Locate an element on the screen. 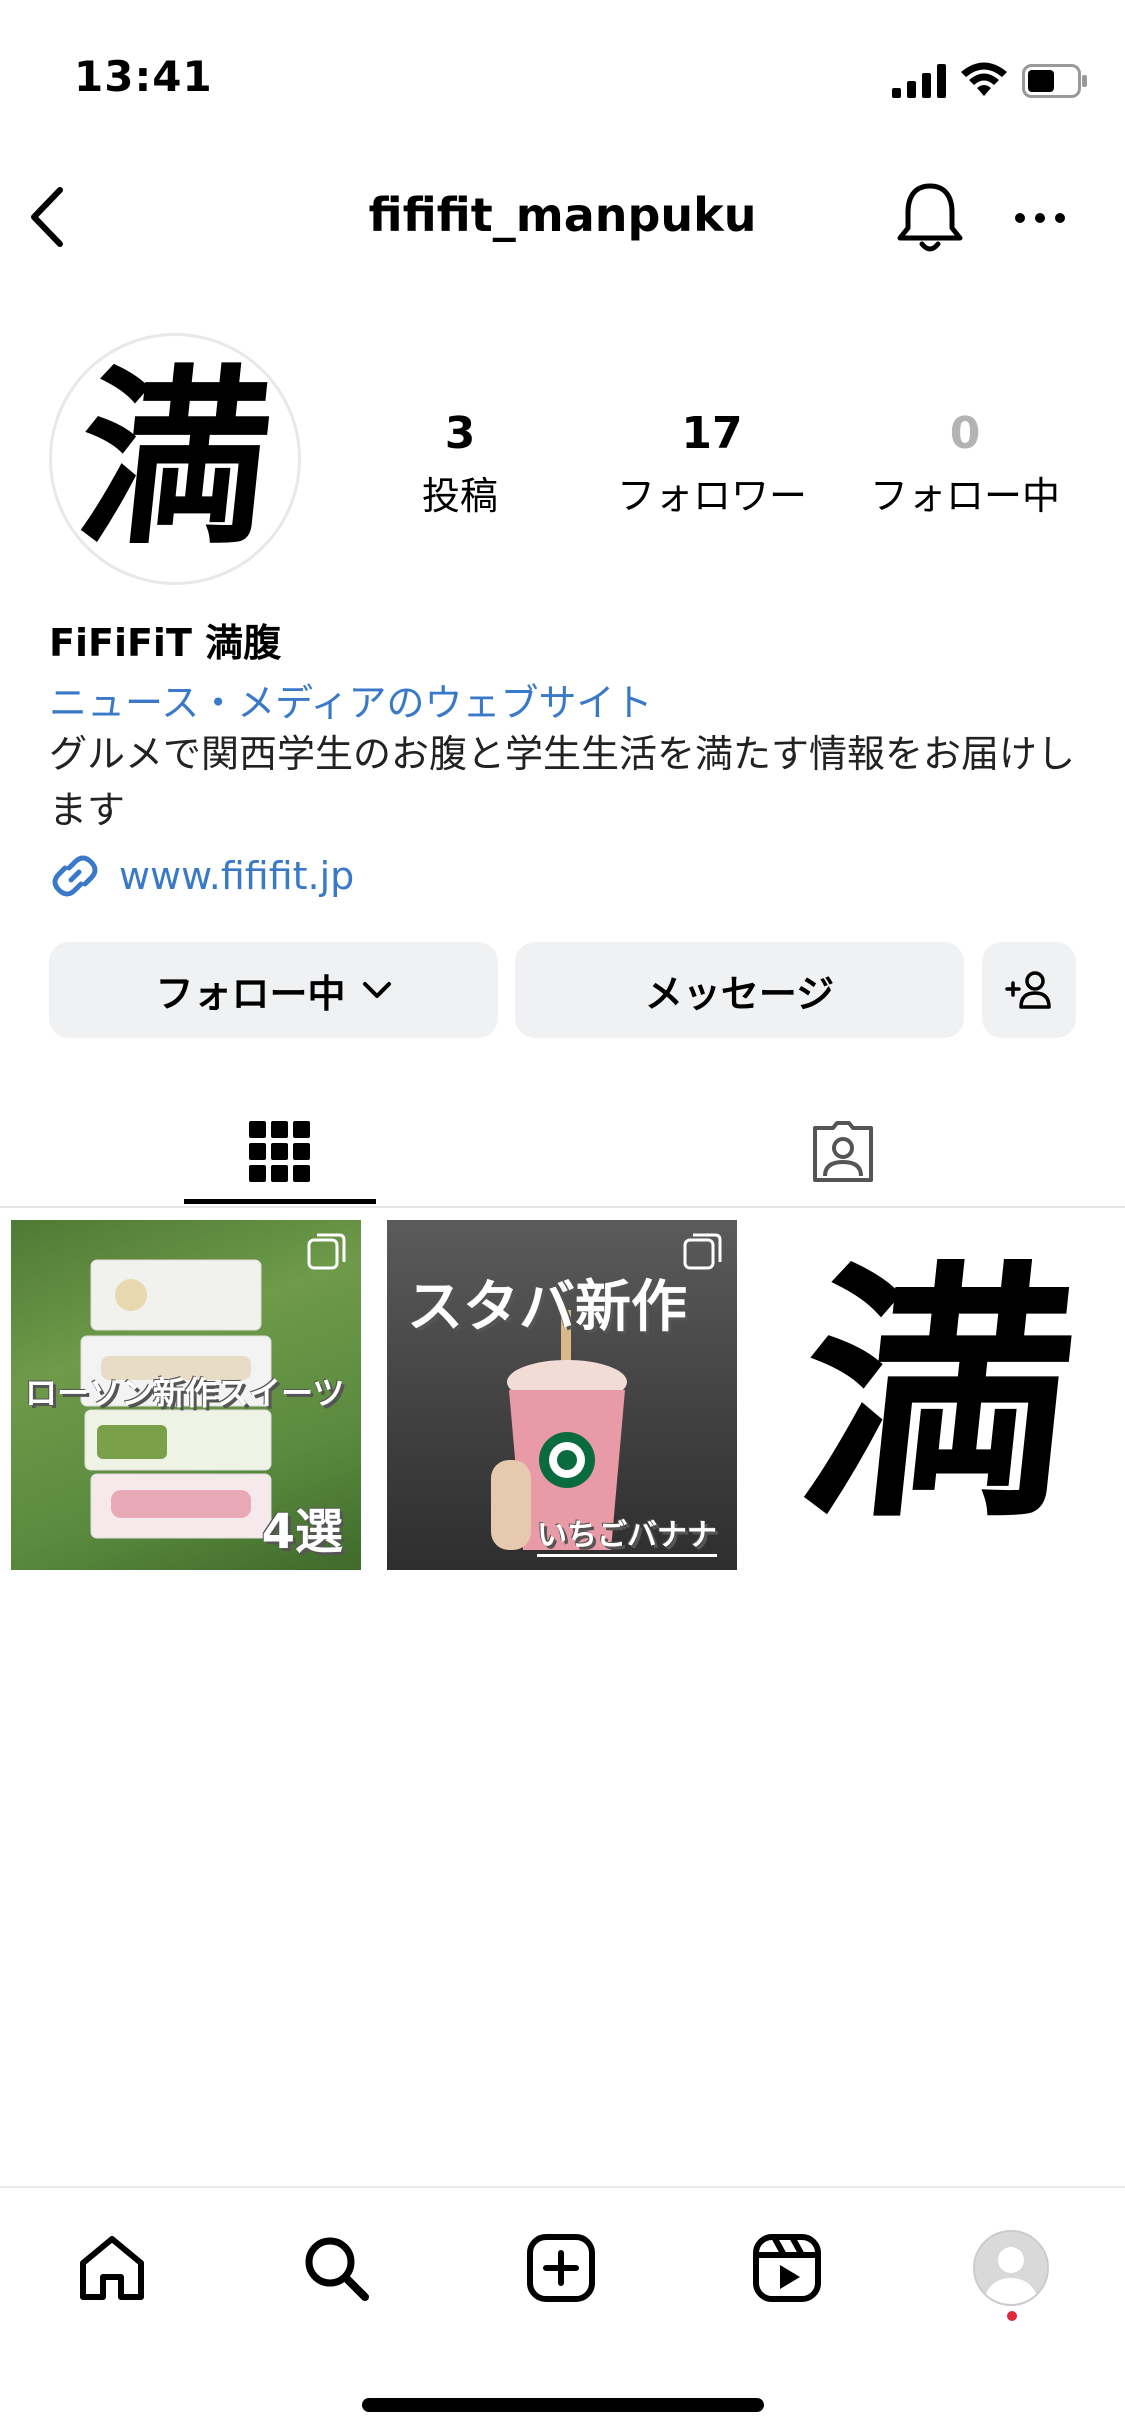 The height and width of the screenshot is (2436, 1125). profile-category: ニュース・メディアのウェブサイト is located at coordinates (350, 699).